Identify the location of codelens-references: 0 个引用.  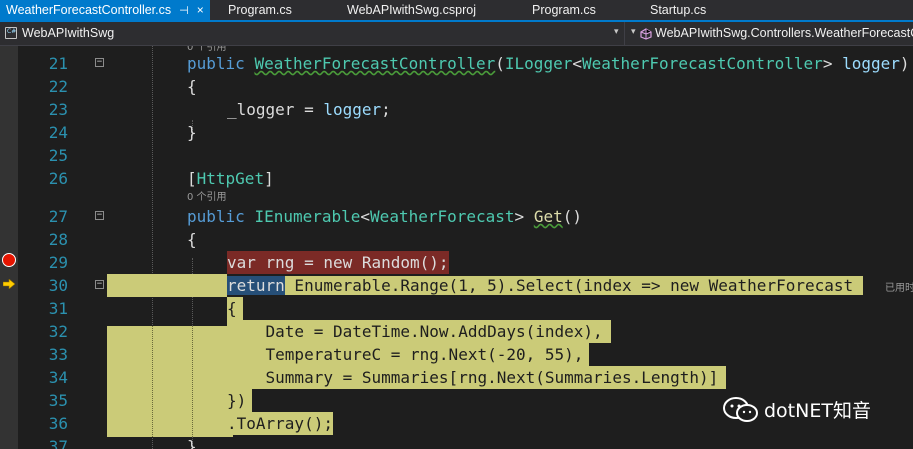
(207, 198).